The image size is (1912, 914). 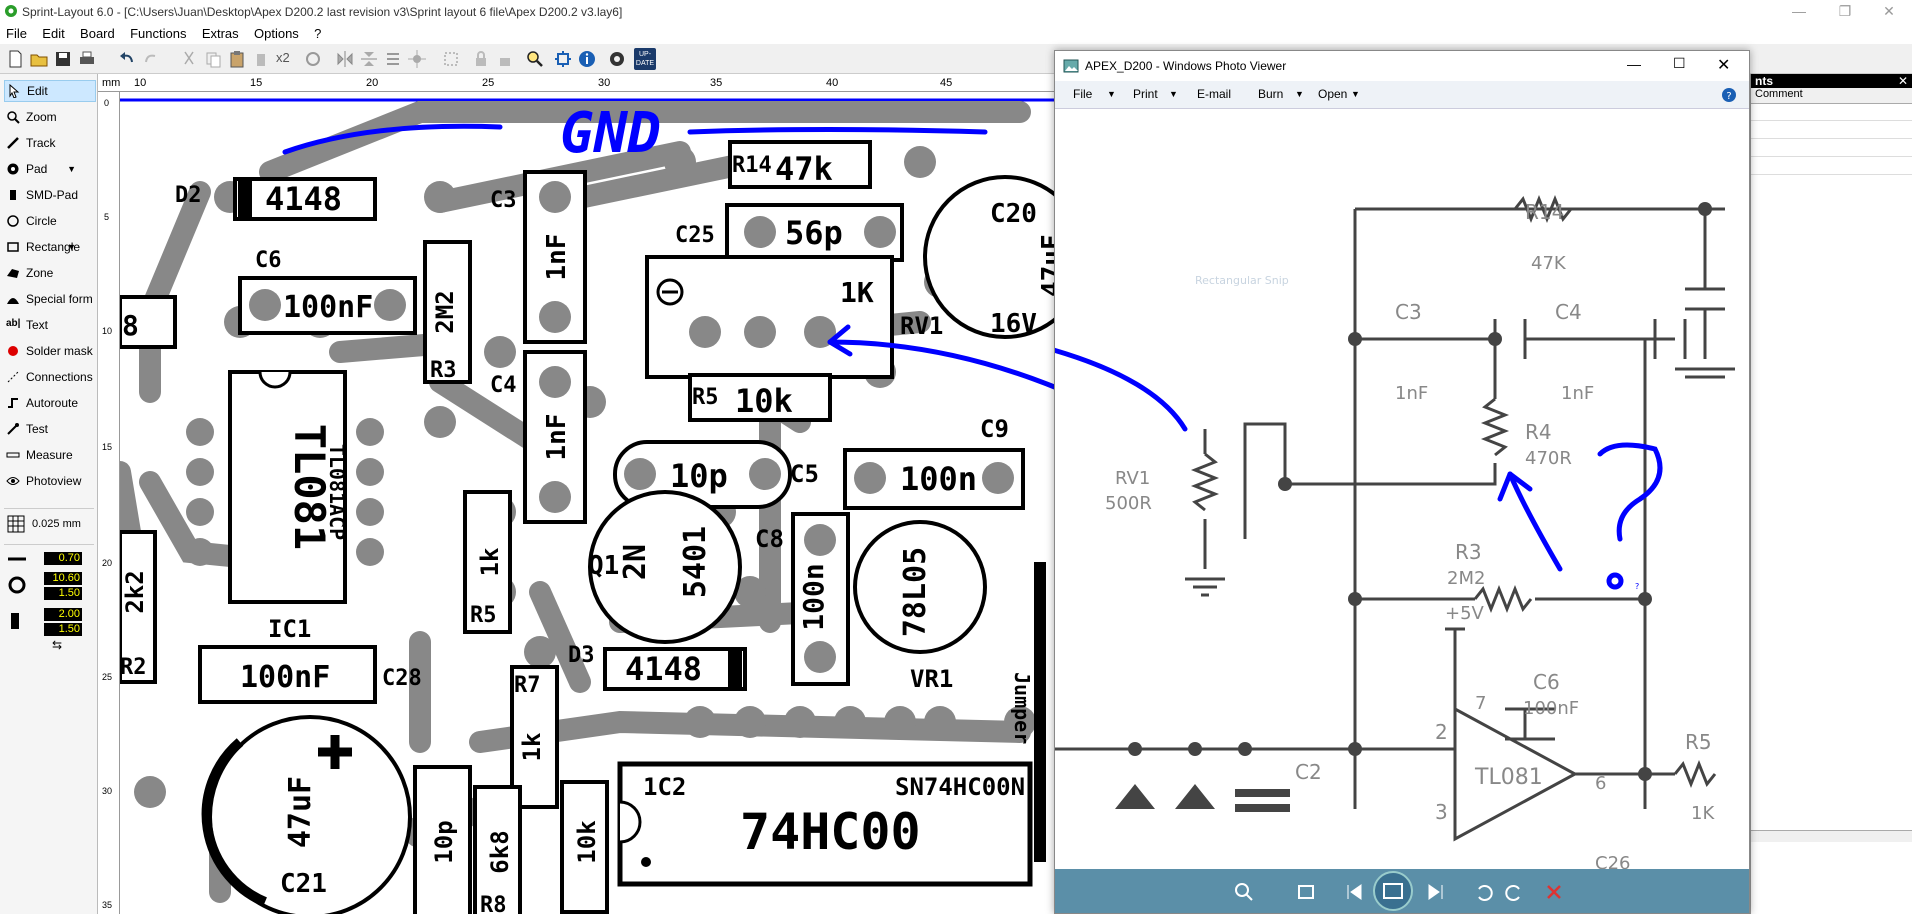 I want to click on tool-zone: Zone, so click(x=50, y=273).